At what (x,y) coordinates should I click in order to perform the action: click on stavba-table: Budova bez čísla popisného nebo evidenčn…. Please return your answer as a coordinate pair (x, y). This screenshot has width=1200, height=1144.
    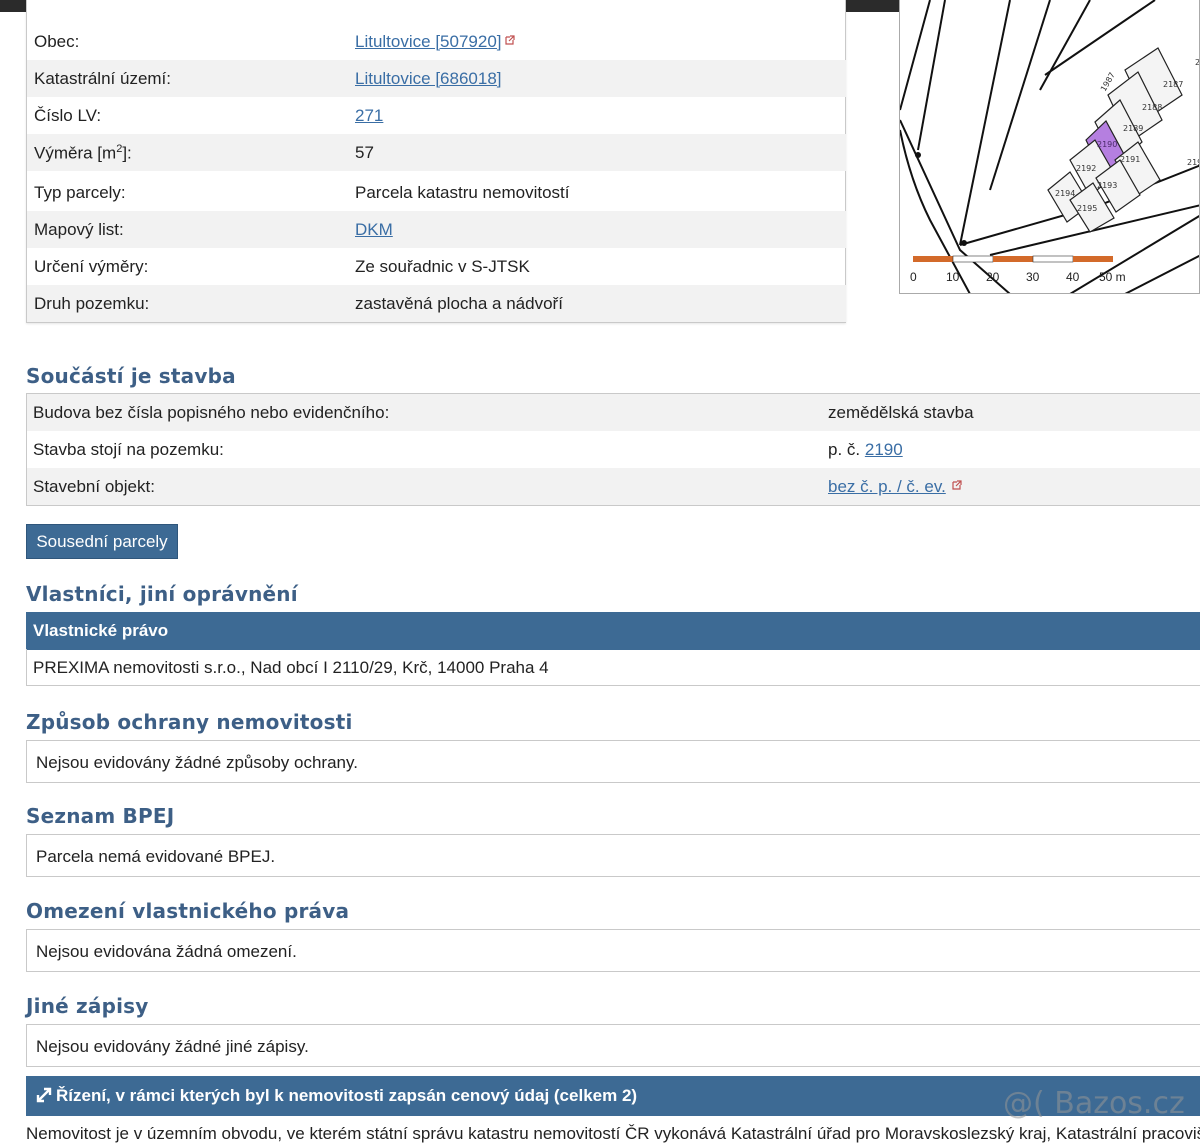
    Looking at the image, I should click on (613, 449).